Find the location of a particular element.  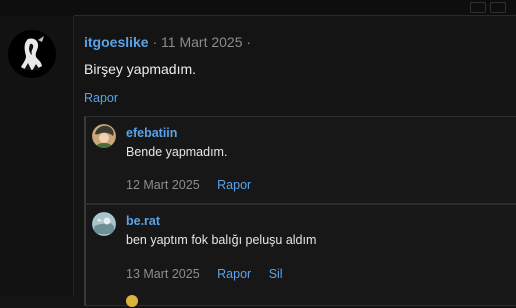

post-meta: itgoeslike · 11 Mart 2025 · is located at coordinates (167, 42).